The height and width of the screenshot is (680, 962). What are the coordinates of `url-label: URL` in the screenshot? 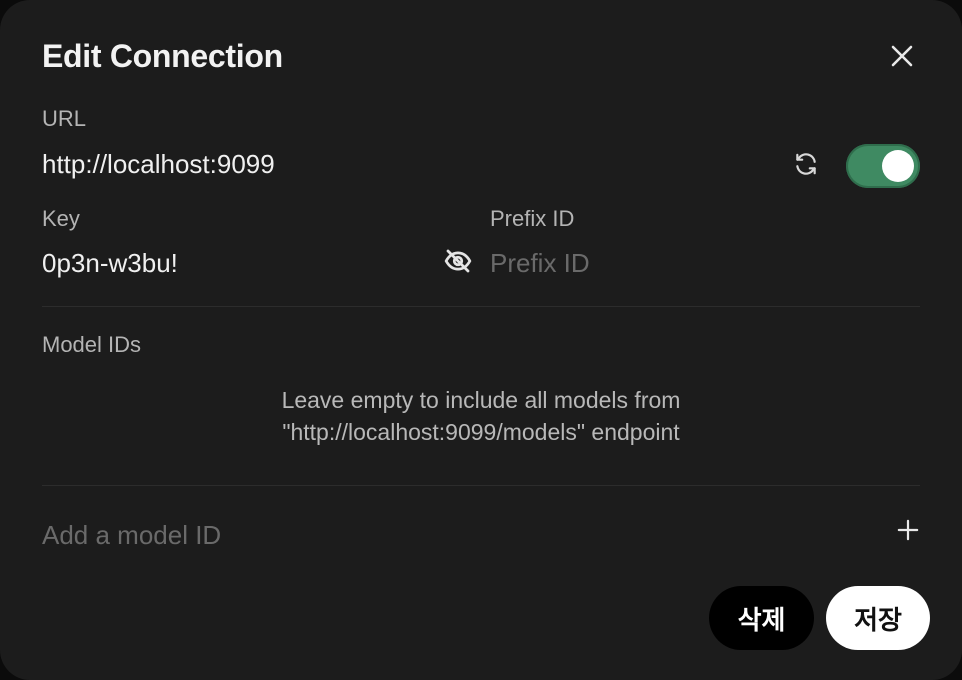 It's located at (64, 118).